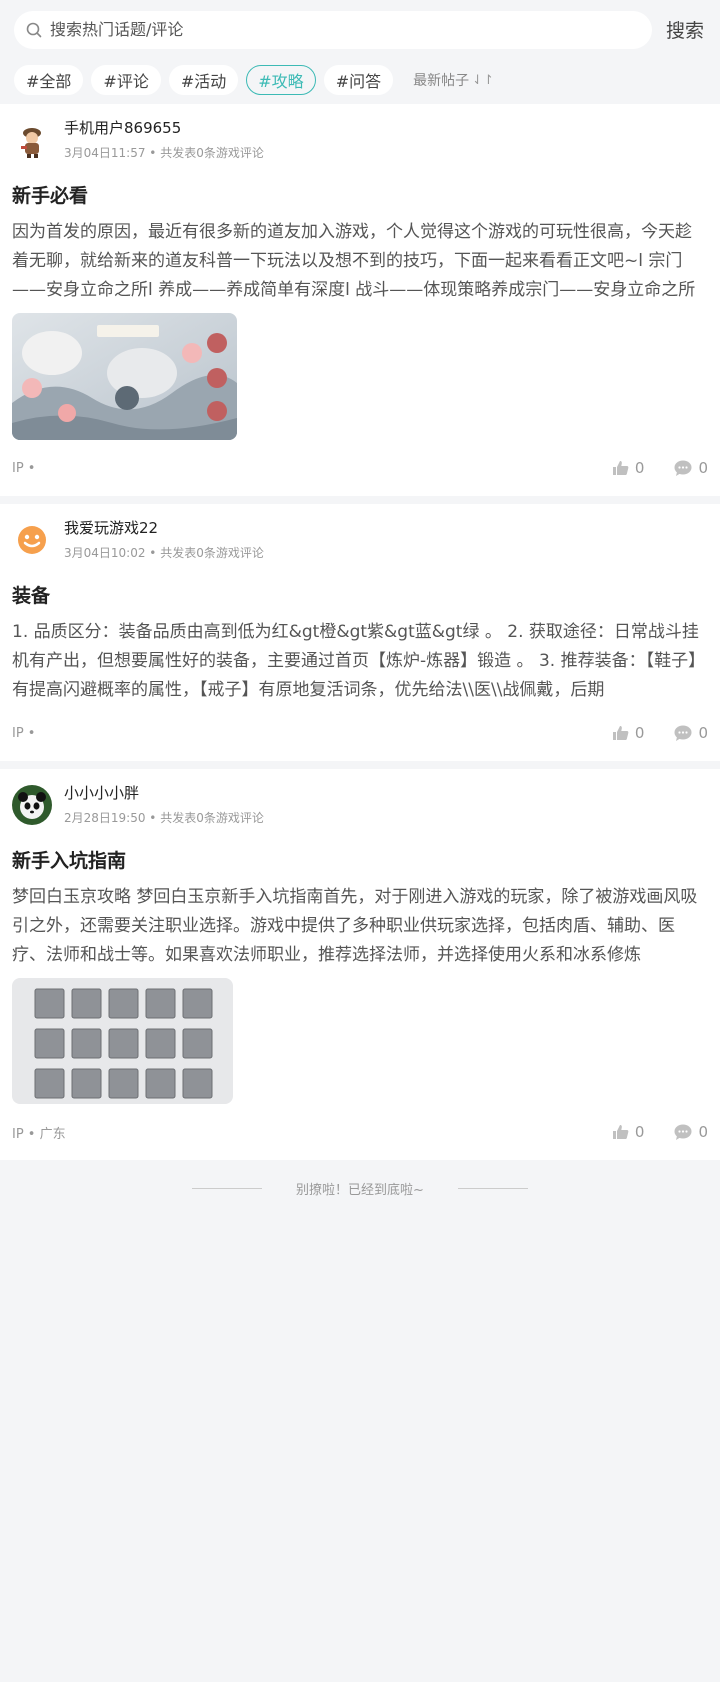 This screenshot has width=720, height=1682. What do you see at coordinates (124, 376) in the screenshot?
I see `game-map-image` at bounding box center [124, 376].